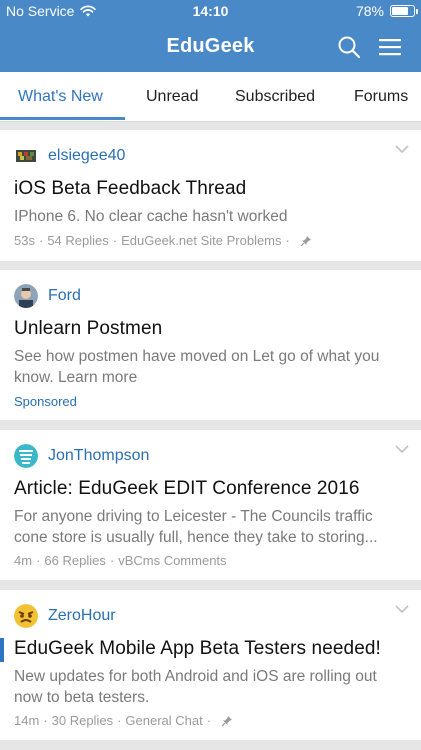 Image resolution: width=421 pixels, height=750 pixels. I want to click on search-icon, so click(349, 47).